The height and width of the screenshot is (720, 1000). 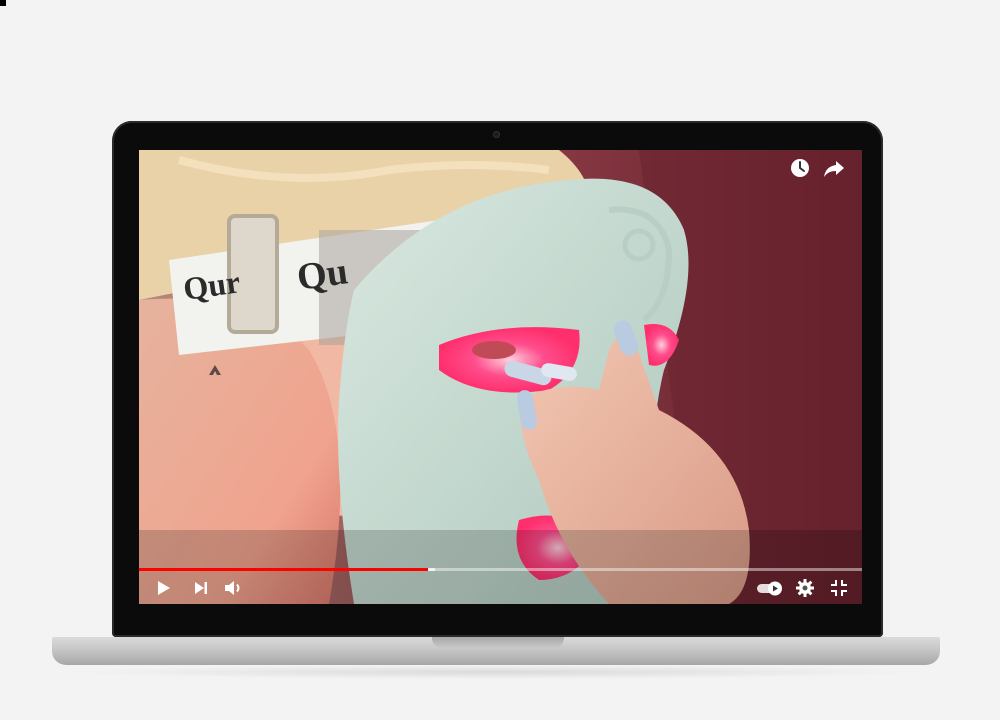 I want to click on player-top-controls, so click(x=812, y=170).